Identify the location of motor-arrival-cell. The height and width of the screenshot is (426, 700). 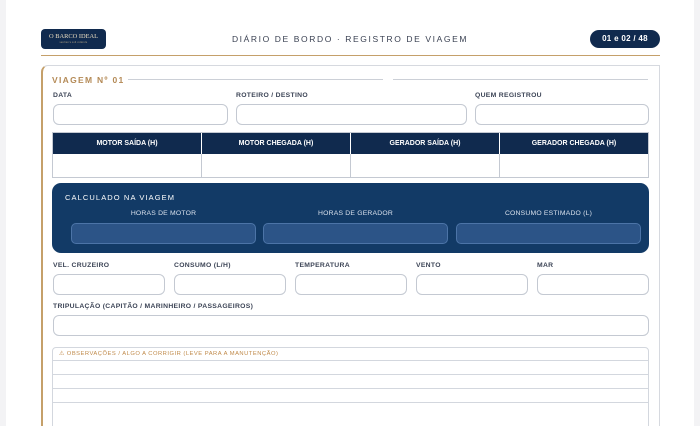
(276, 165).